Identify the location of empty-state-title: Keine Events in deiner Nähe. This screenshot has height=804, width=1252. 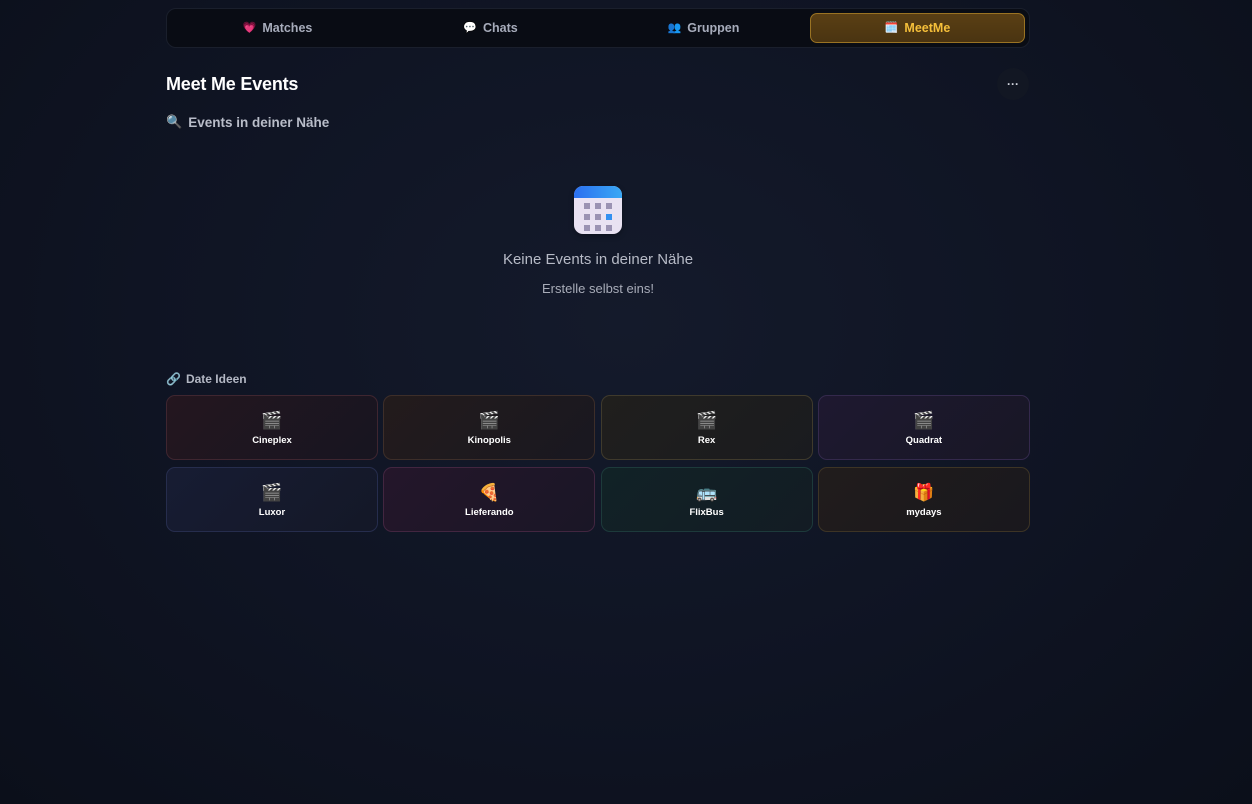
(598, 259).